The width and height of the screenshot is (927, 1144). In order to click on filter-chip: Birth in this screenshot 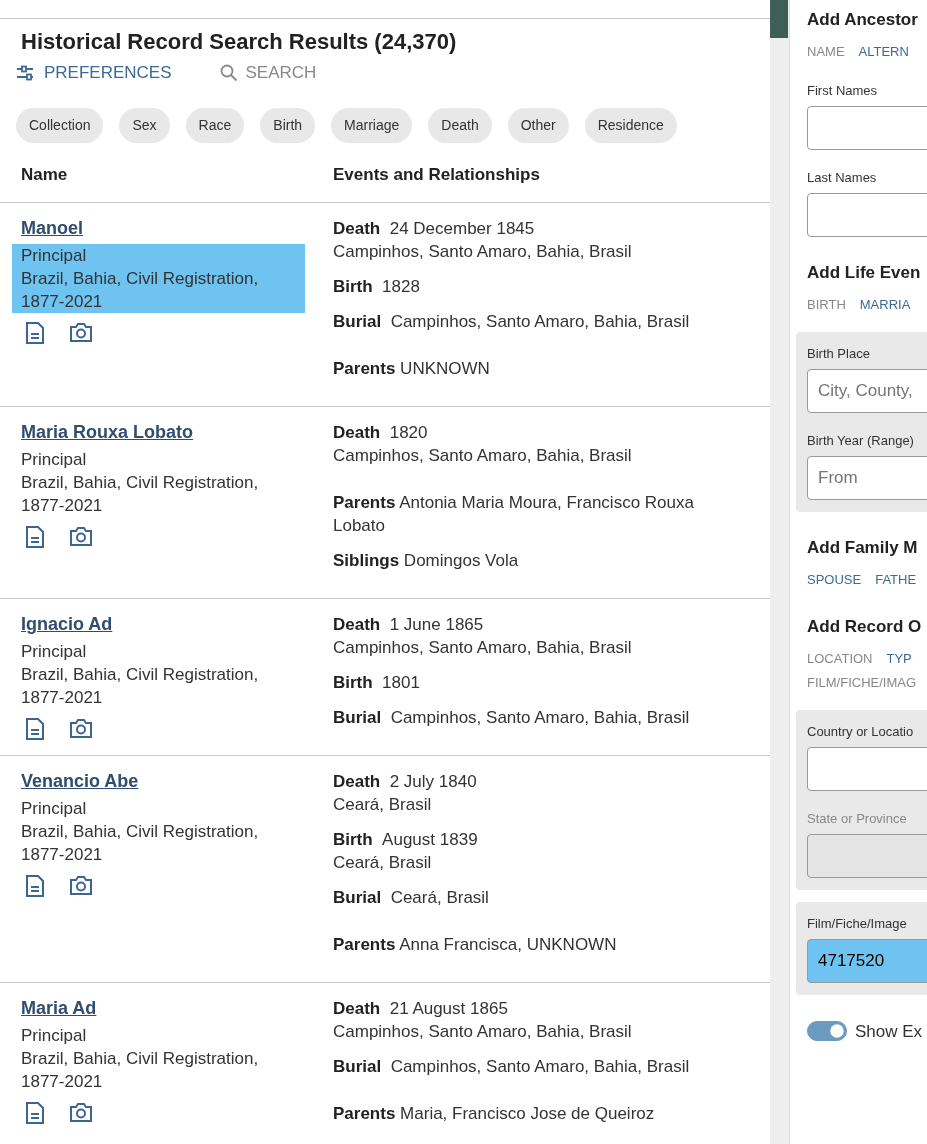, I will do `click(288, 126)`.